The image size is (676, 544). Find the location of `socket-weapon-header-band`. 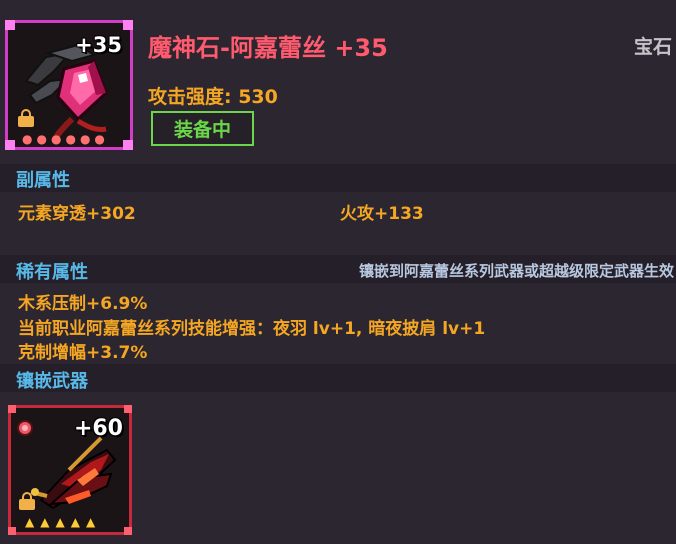

socket-weapon-header-band is located at coordinates (338, 378).